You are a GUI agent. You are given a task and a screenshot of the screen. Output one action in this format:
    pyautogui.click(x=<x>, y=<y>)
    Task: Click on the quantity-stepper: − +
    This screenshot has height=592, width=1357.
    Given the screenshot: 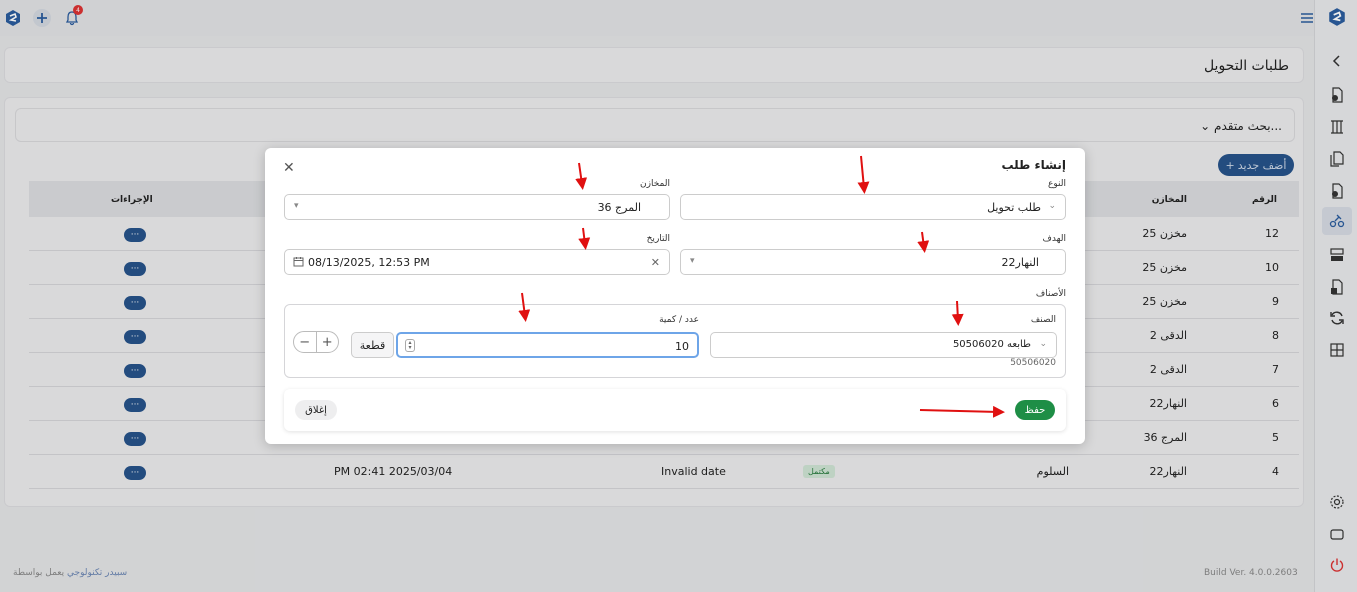 What is the action you would take?
    pyautogui.click(x=316, y=342)
    